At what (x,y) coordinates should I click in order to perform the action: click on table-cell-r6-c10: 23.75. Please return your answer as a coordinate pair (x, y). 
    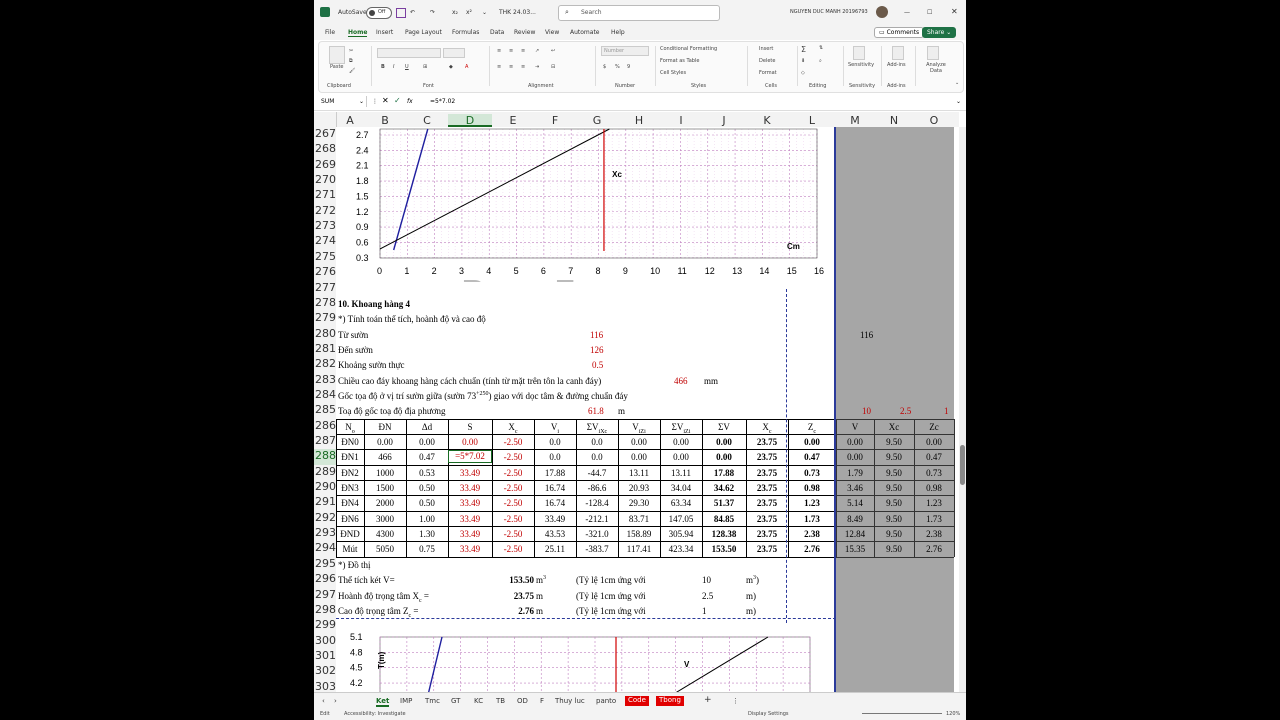
    Looking at the image, I should click on (767, 534).